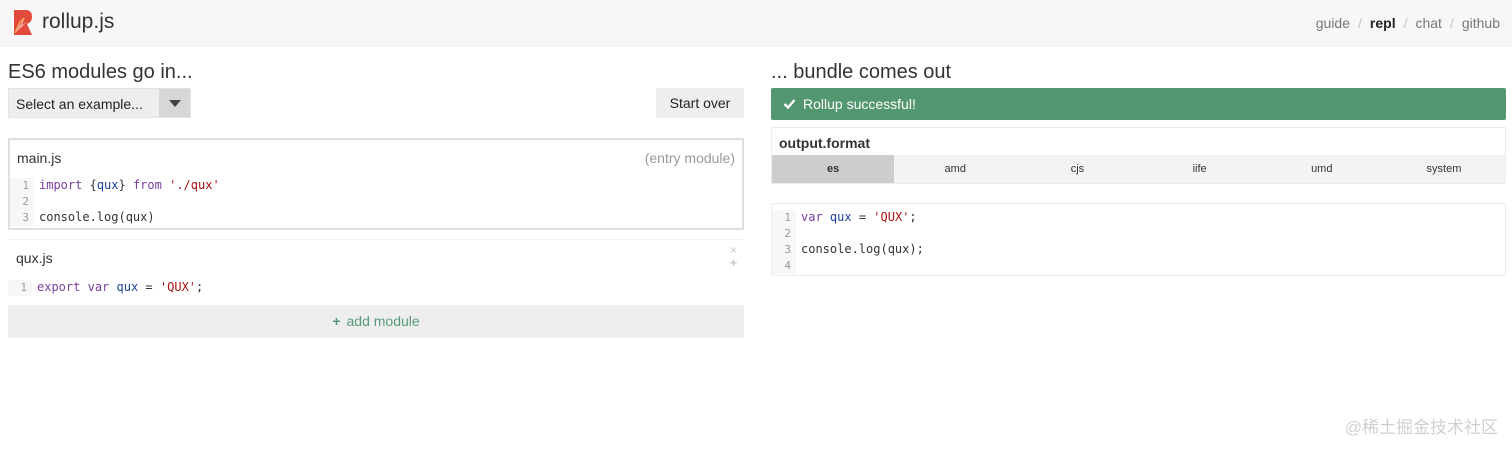 This screenshot has height=450, width=1512. I want to click on code-text: export var qux = 'QUX';, so click(117, 287).